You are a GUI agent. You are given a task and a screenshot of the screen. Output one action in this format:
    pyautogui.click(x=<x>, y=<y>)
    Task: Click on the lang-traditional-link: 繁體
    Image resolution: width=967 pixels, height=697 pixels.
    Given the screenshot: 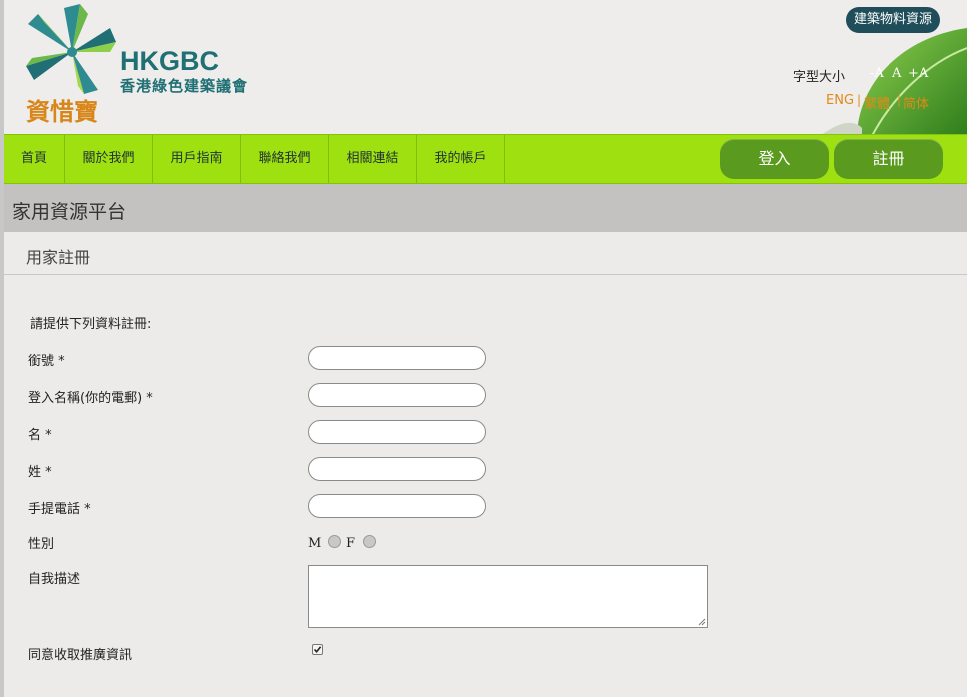 What is the action you would take?
    pyautogui.click(x=877, y=102)
    